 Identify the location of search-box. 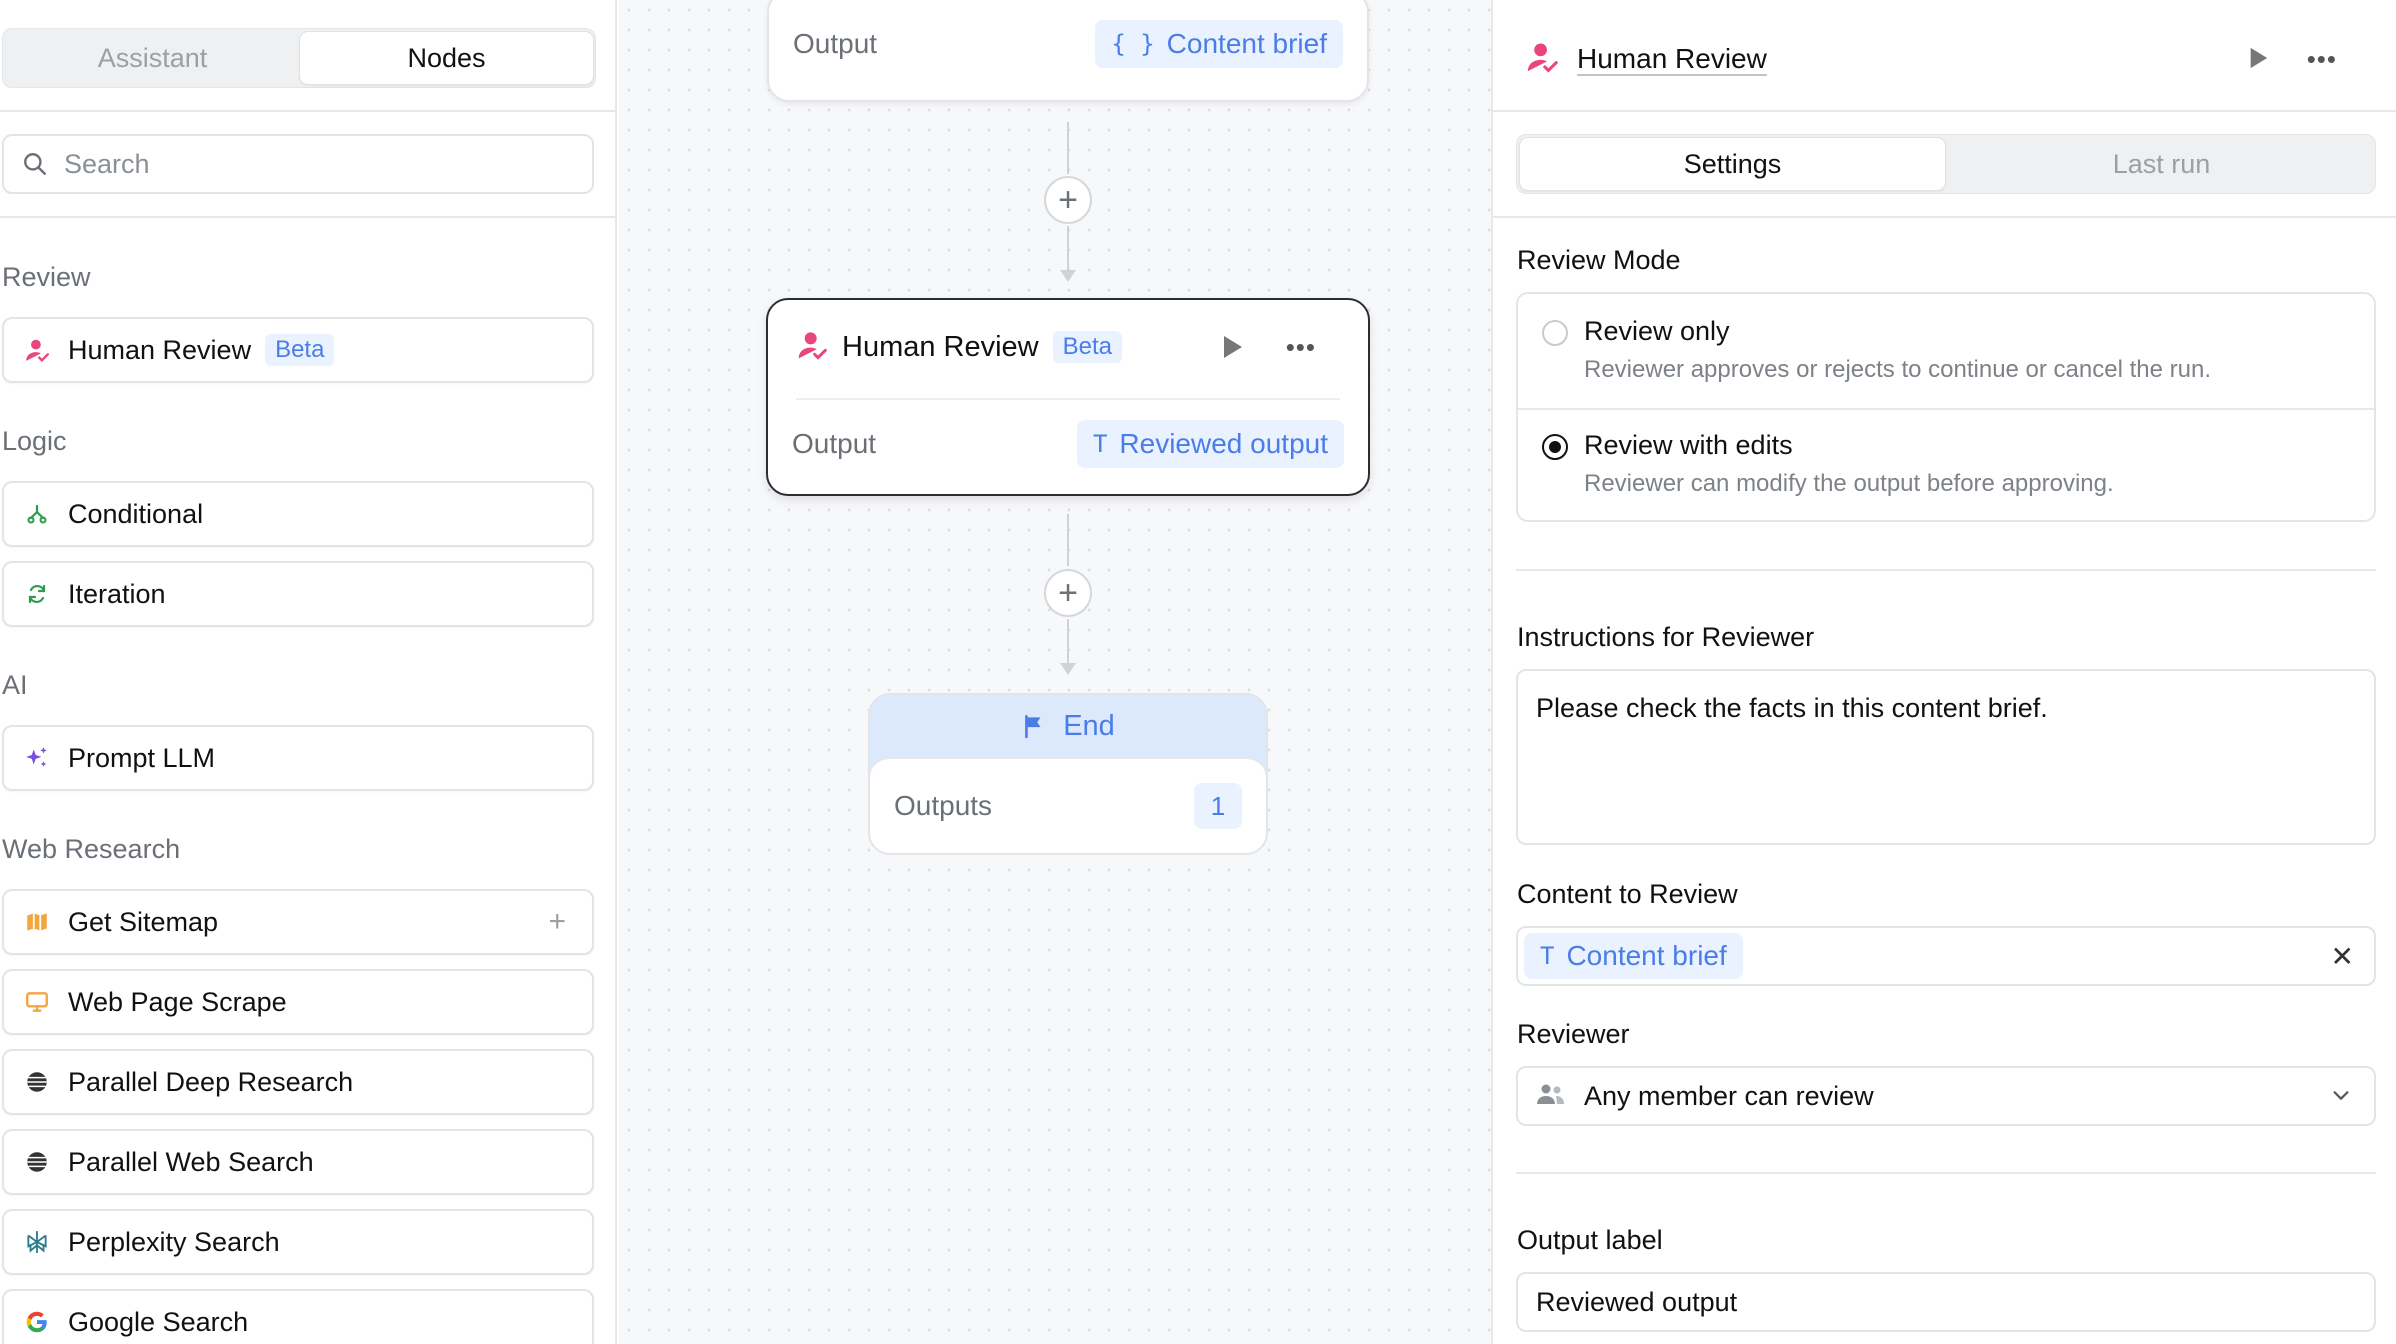
(298, 164).